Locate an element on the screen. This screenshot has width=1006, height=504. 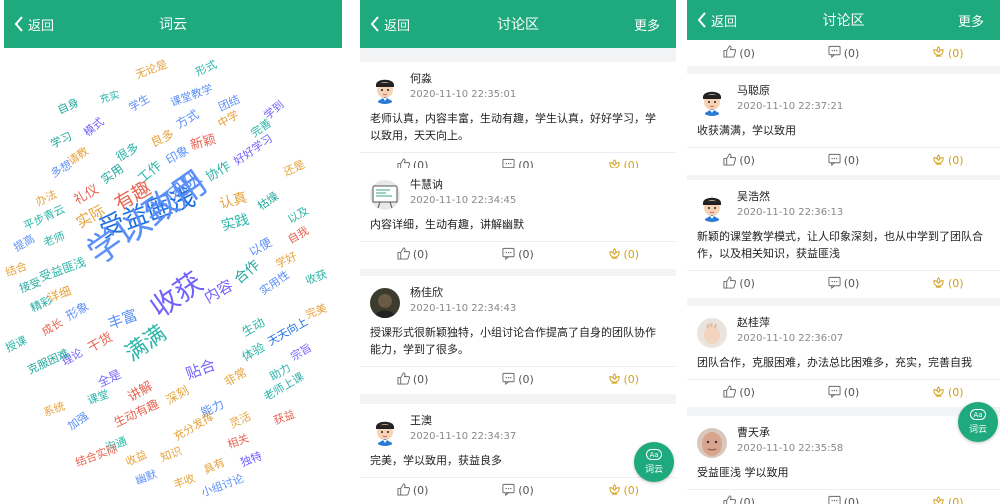
post-time: 2020-11-10 22:35:58 is located at coordinates (790, 448).